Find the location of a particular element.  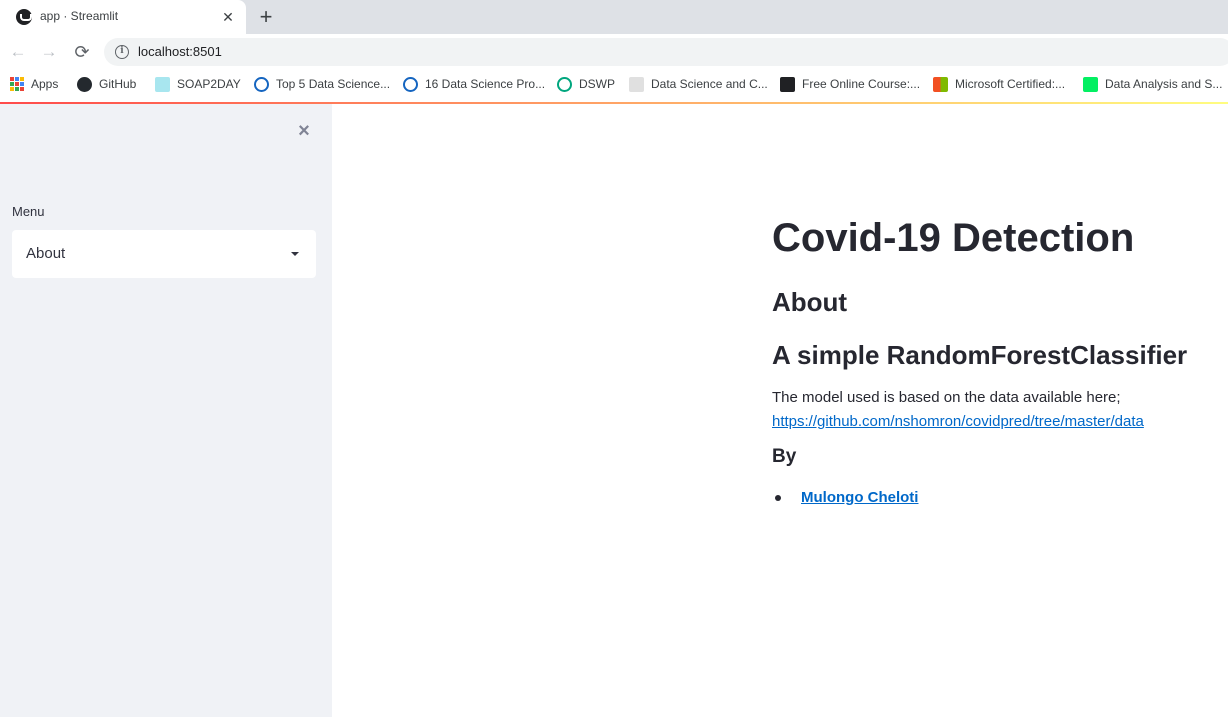

by-heading: By is located at coordinates (784, 456).